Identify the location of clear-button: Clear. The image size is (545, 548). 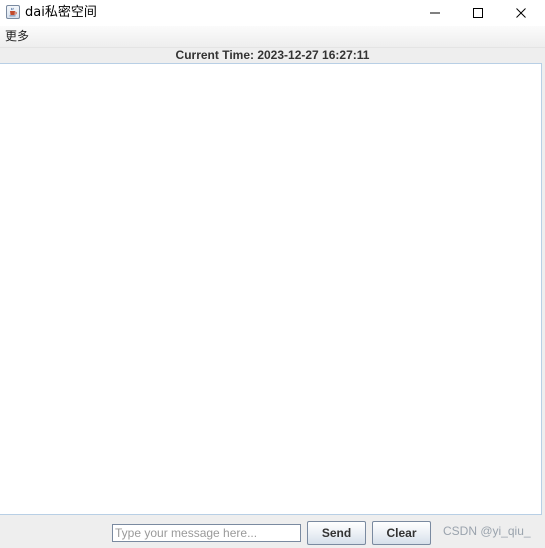
(401, 533).